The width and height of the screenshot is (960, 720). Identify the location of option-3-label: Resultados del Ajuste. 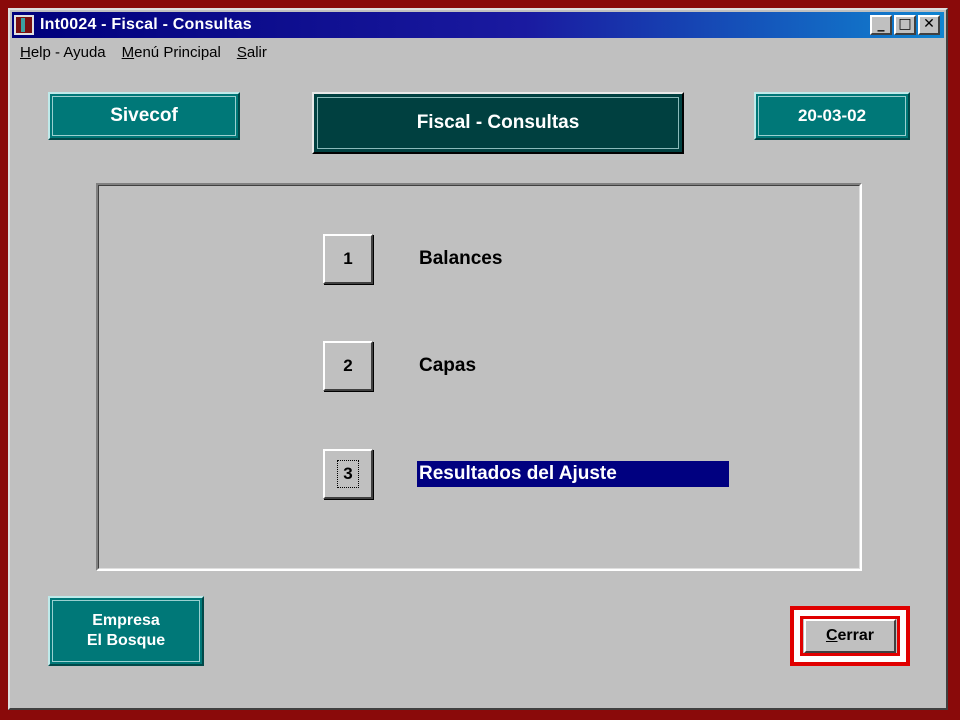
(573, 474).